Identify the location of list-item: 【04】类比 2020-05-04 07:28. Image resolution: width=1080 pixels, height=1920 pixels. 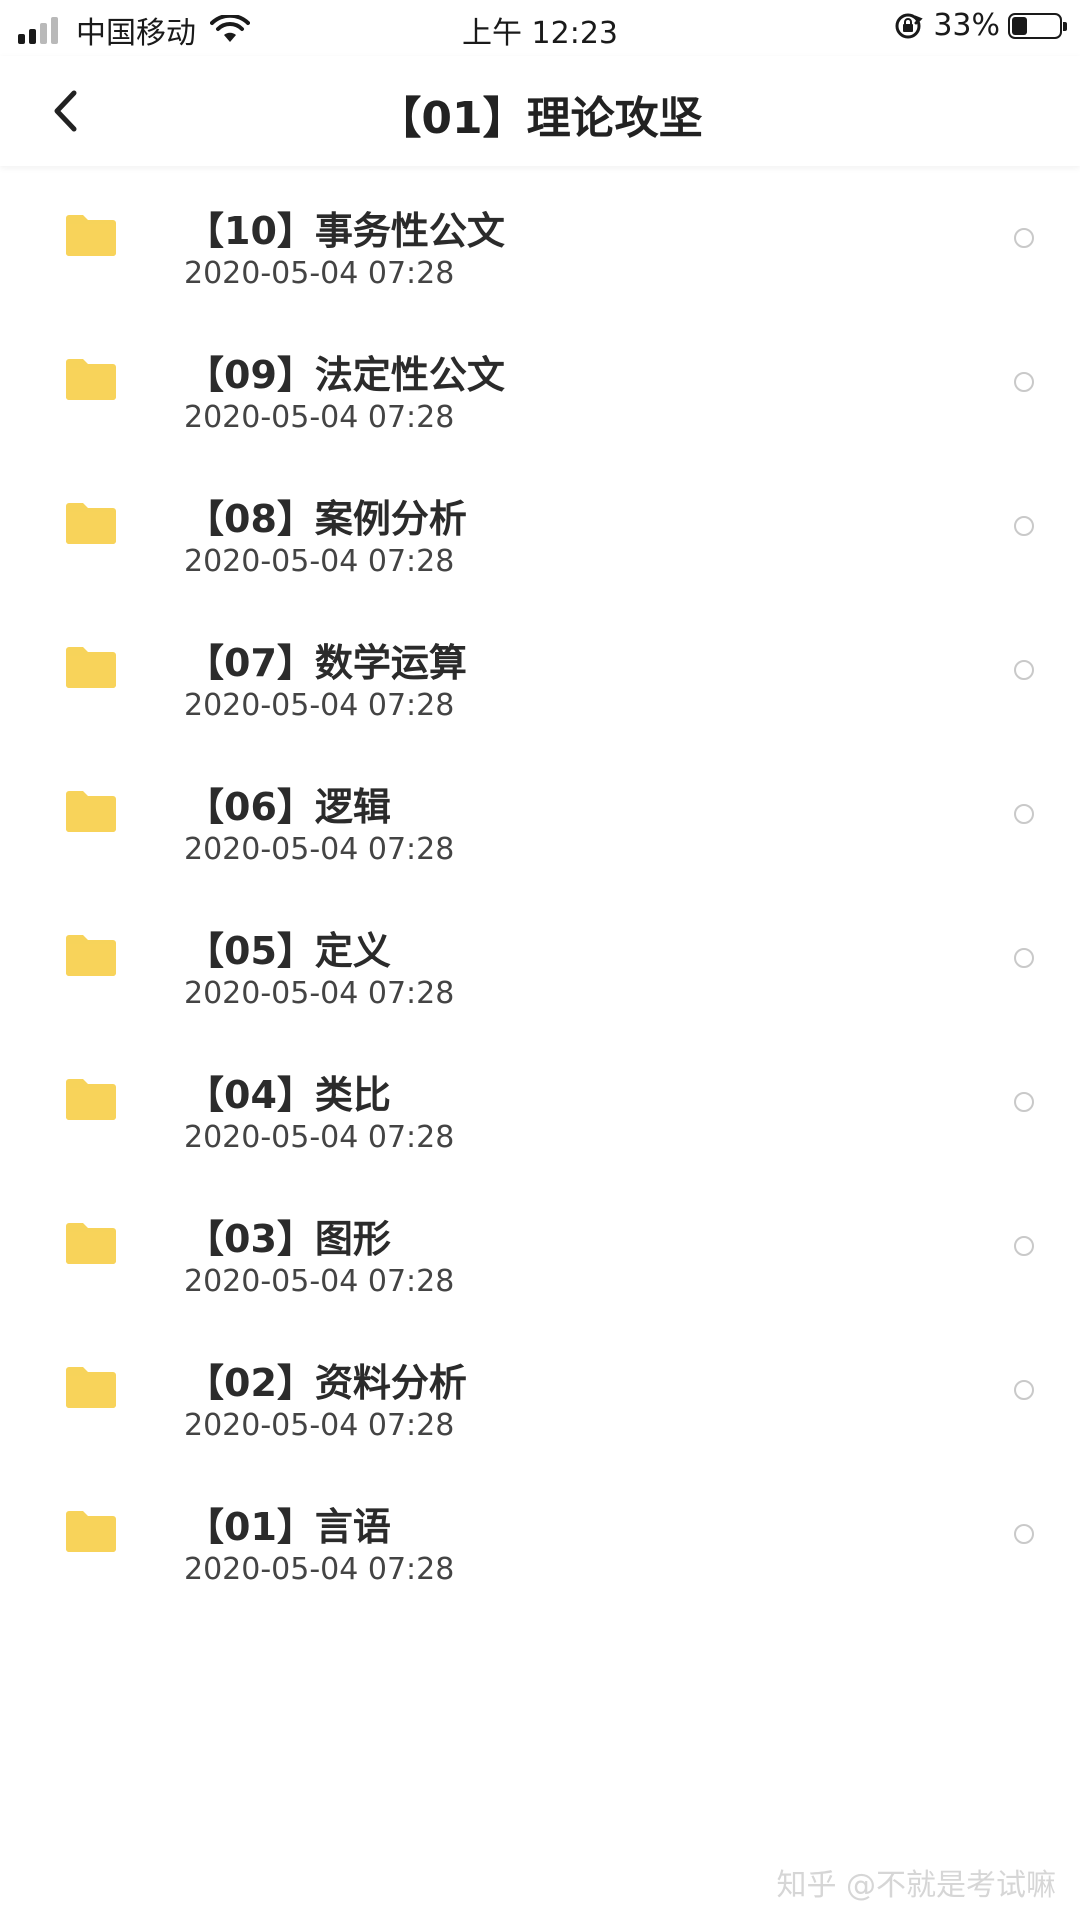
(540, 1106).